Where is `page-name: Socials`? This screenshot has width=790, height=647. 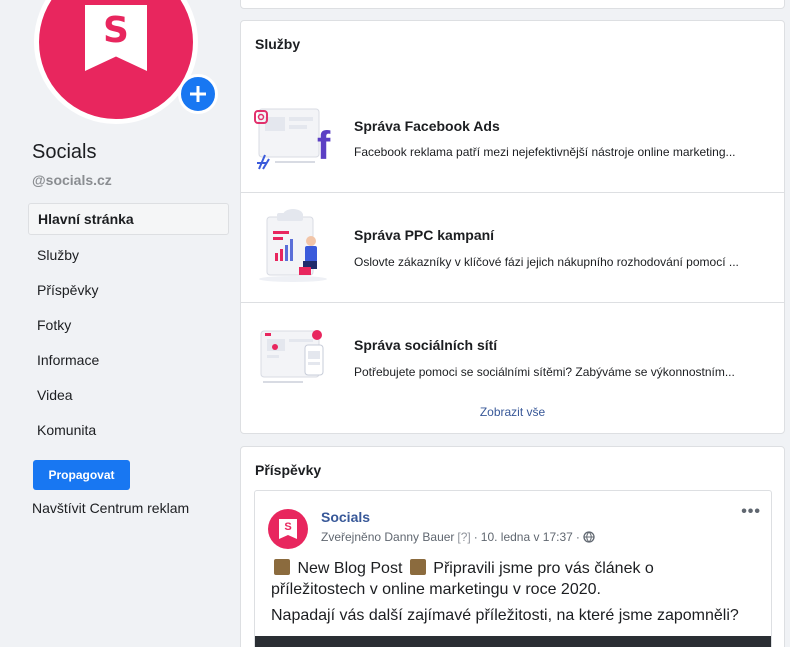 page-name: Socials is located at coordinates (64, 152).